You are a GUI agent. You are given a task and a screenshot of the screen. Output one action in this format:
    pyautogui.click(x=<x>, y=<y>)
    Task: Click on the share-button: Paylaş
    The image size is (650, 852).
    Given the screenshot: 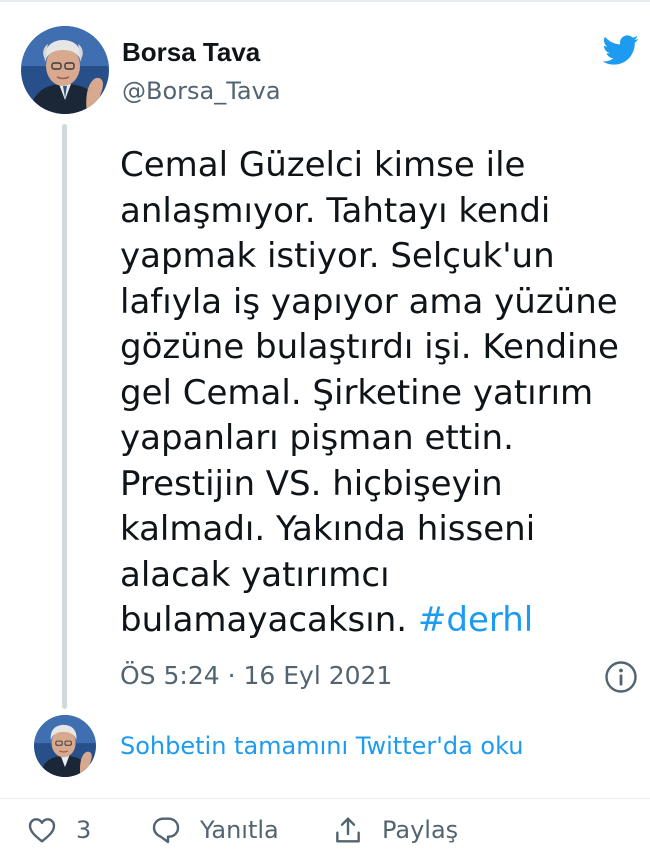 What is the action you would take?
    pyautogui.click(x=395, y=830)
    